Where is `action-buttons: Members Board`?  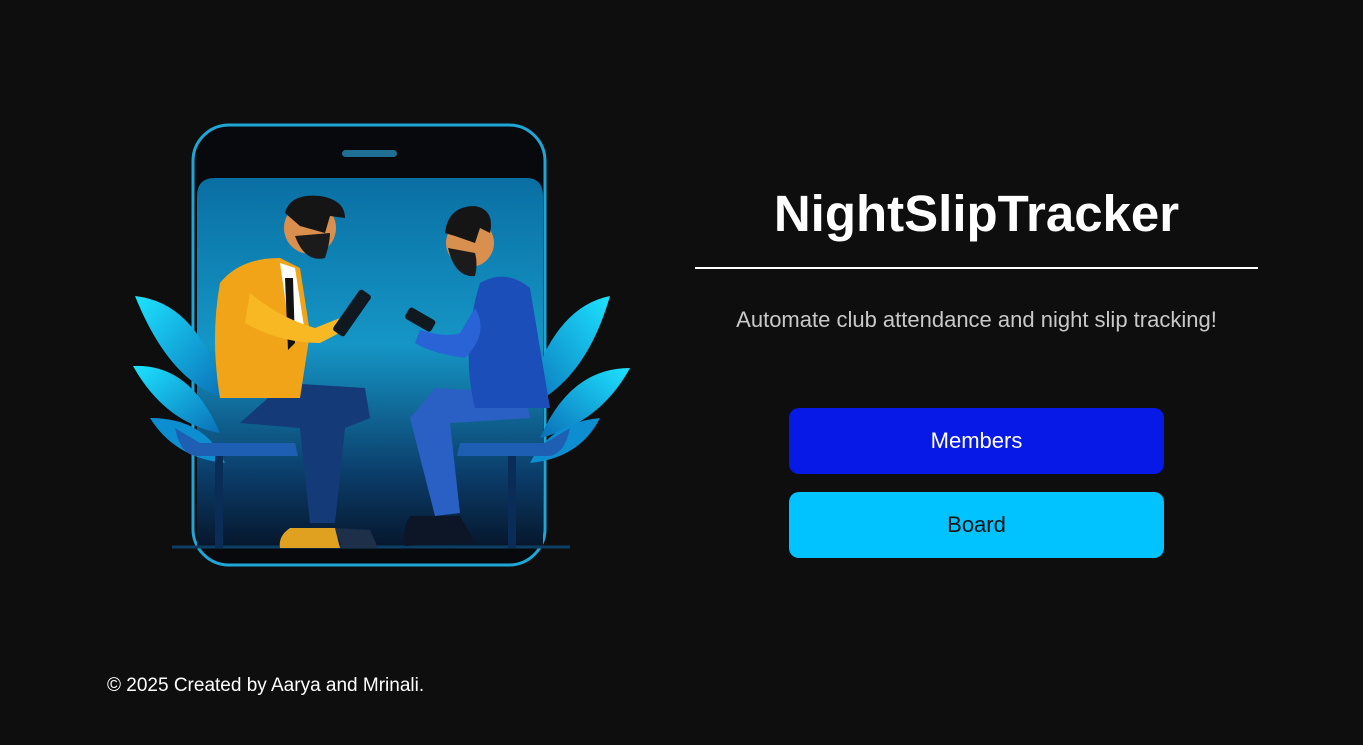
action-buttons: Members Board is located at coordinates (976, 483).